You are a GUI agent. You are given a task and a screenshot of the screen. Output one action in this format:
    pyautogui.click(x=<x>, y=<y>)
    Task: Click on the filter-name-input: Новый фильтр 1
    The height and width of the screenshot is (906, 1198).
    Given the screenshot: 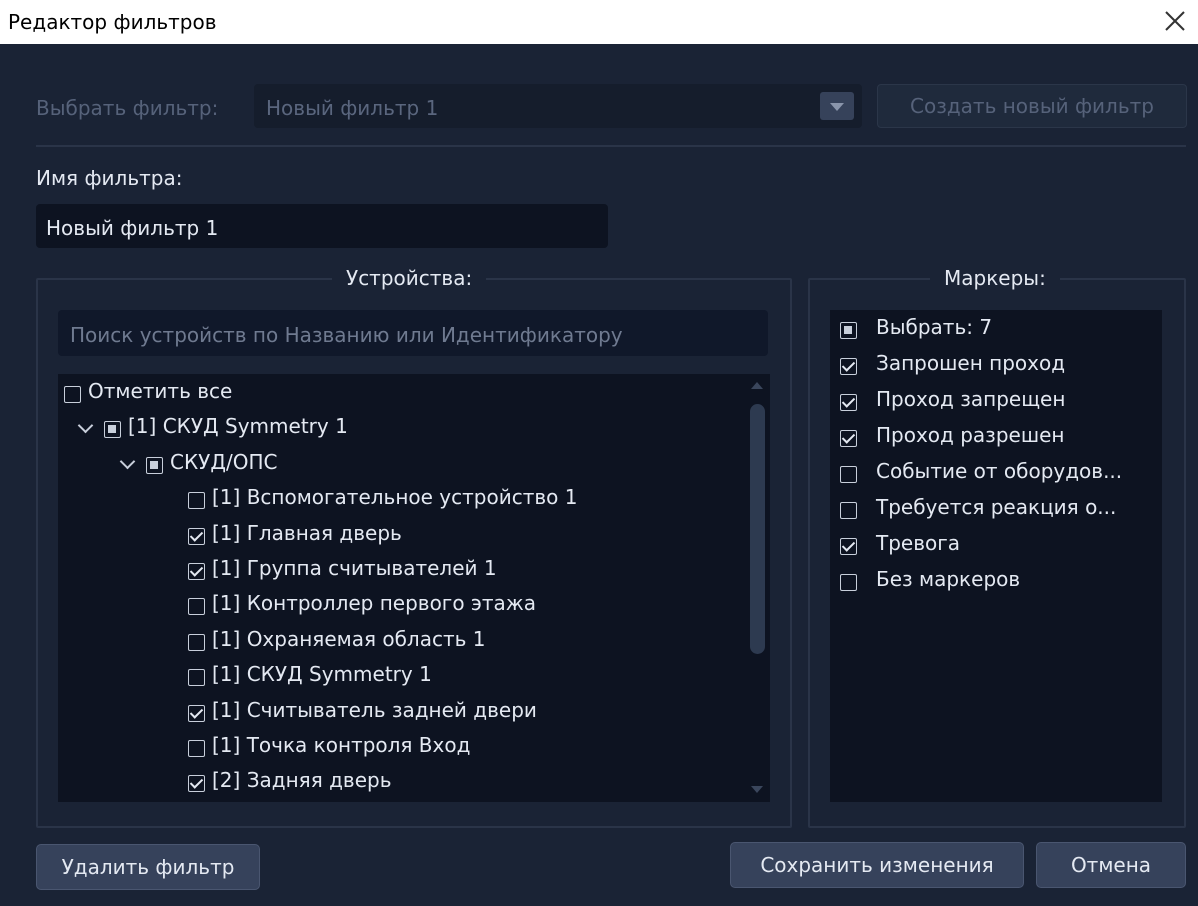 What is the action you would take?
    pyautogui.click(x=322, y=226)
    